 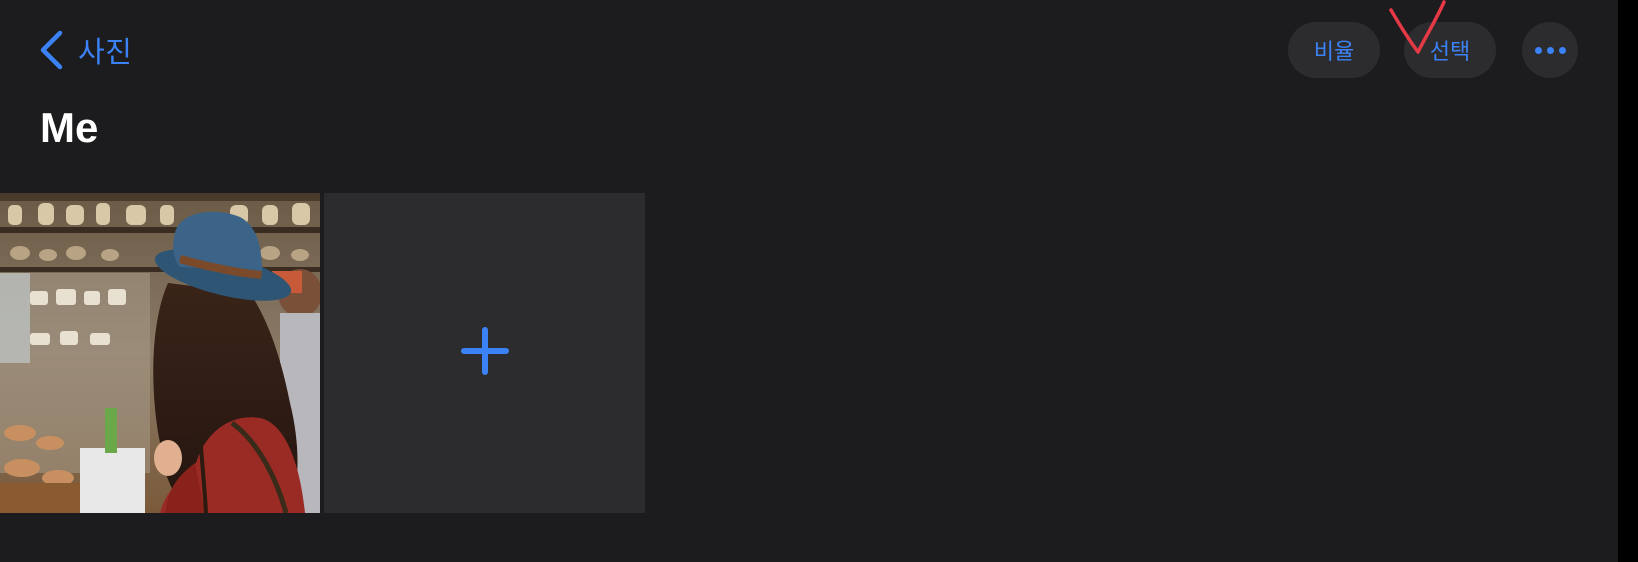 What do you see at coordinates (105, 52) in the screenshot?
I see `back-label: 사진` at bounding box center [105, 52].